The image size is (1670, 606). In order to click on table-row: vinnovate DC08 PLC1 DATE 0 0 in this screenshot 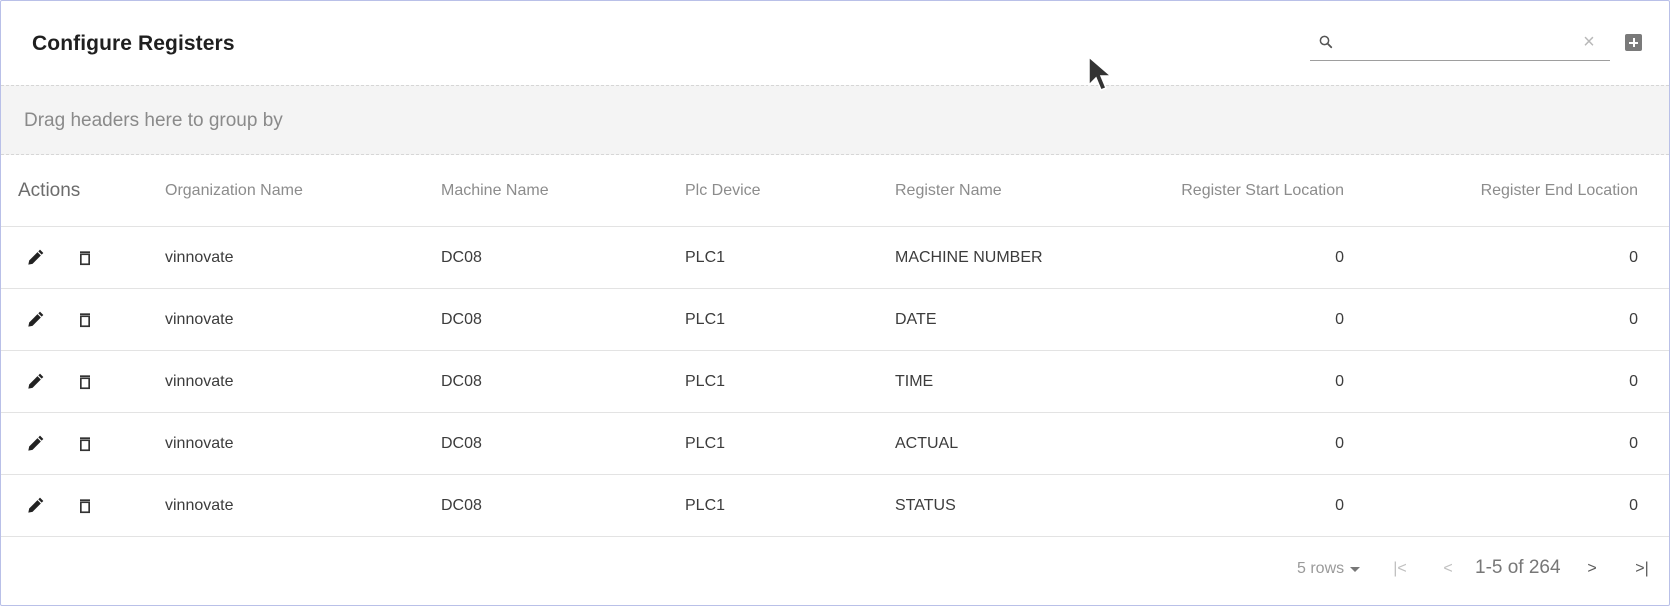, I will do `click(835, 320)`.